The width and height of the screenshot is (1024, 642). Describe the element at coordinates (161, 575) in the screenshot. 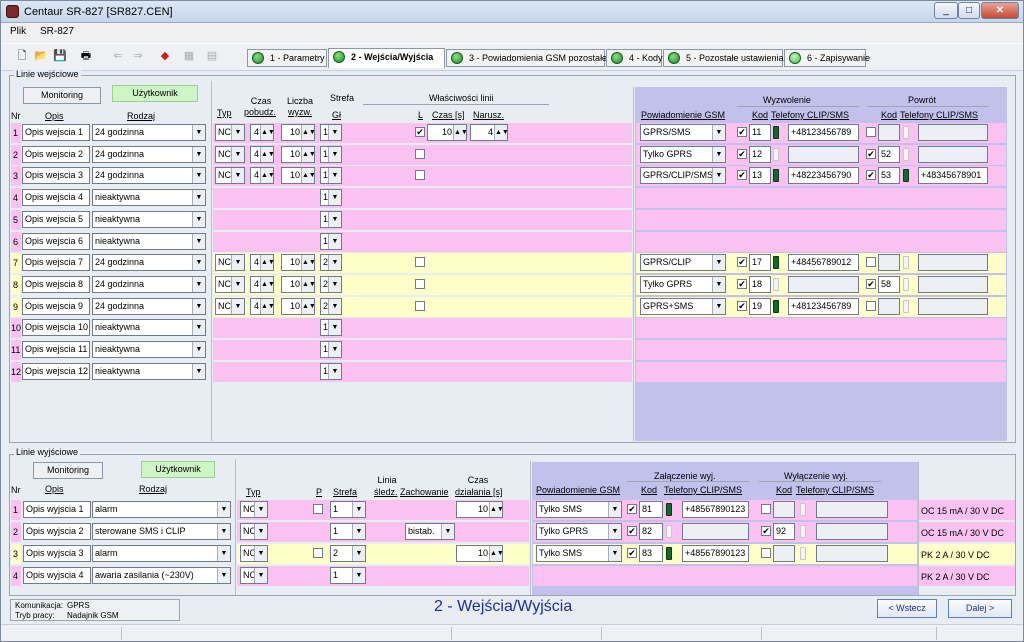

I see `output-type-select: awaria zasilania (~230V) ▼` at that location.